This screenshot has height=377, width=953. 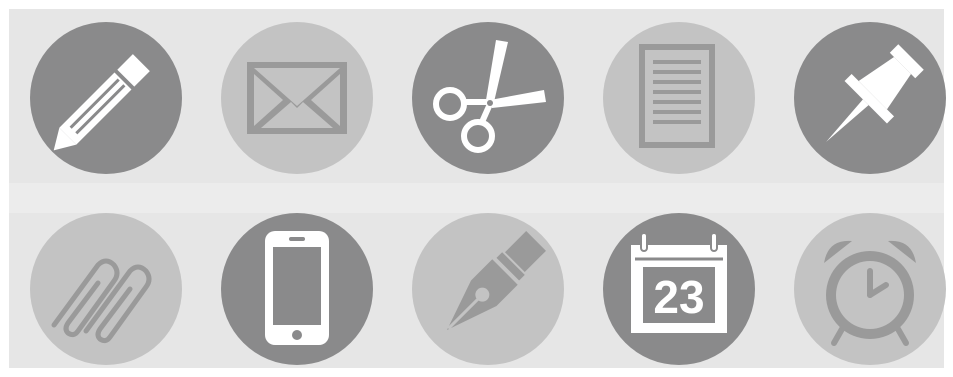 I want to click on document-icon, so click(x=679, y=98).